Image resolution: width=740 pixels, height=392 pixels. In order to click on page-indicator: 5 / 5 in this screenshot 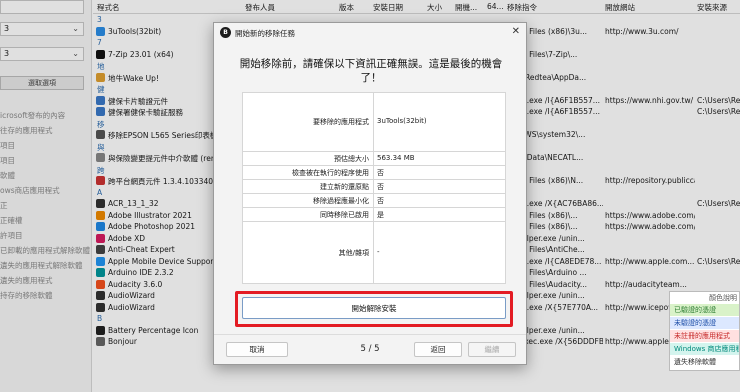, I will do `click(370, 349)`.